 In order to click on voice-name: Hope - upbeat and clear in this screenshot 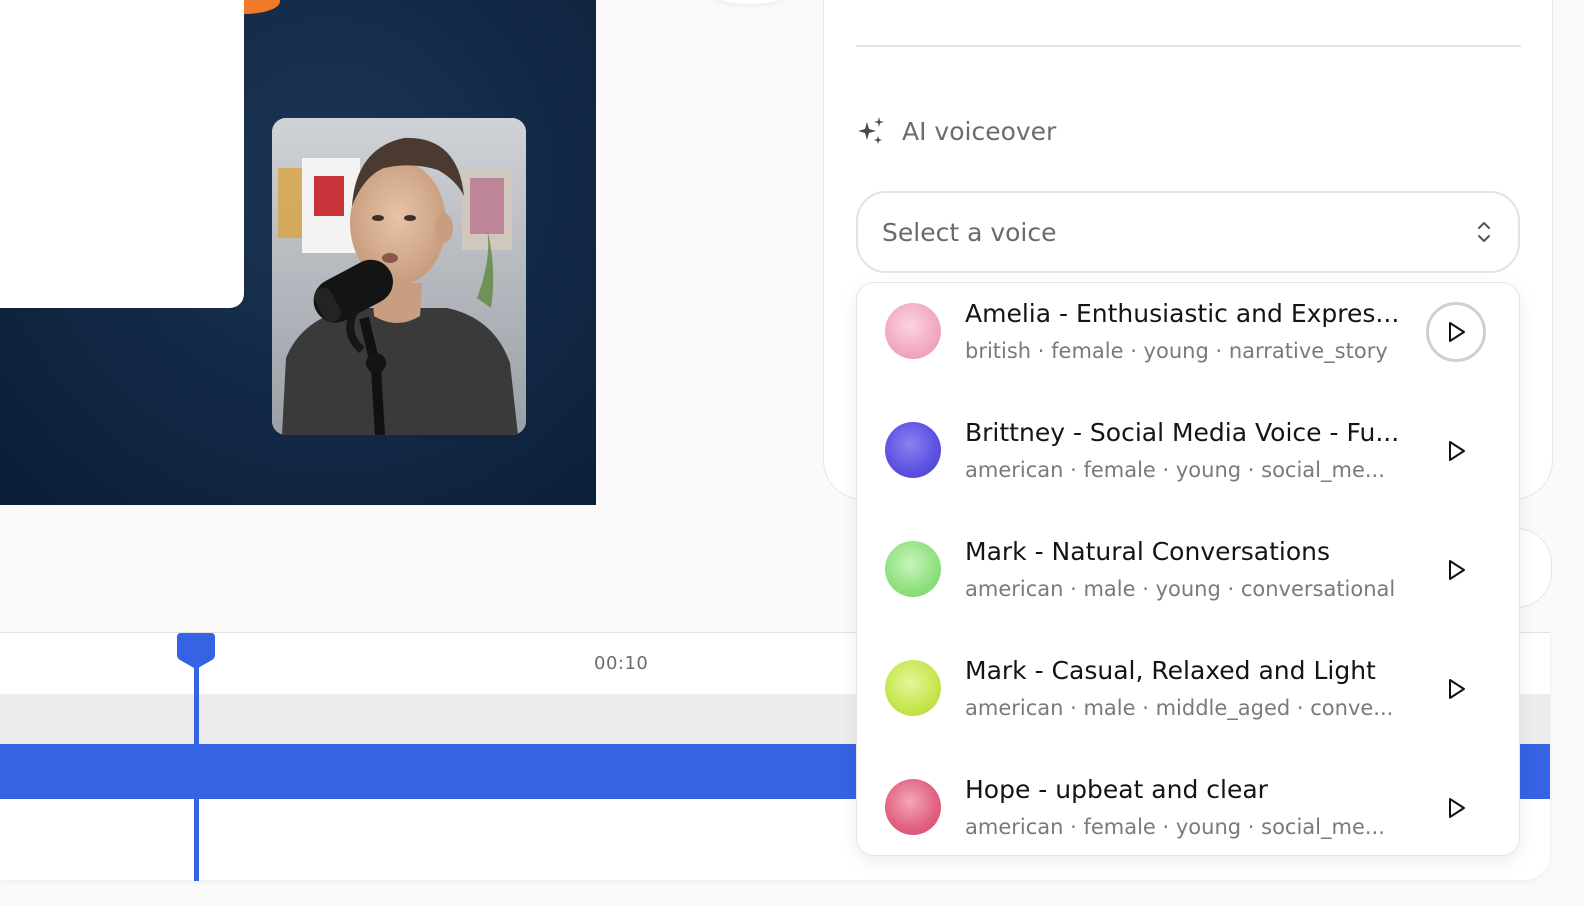, I will do `click(1116, 789)`.